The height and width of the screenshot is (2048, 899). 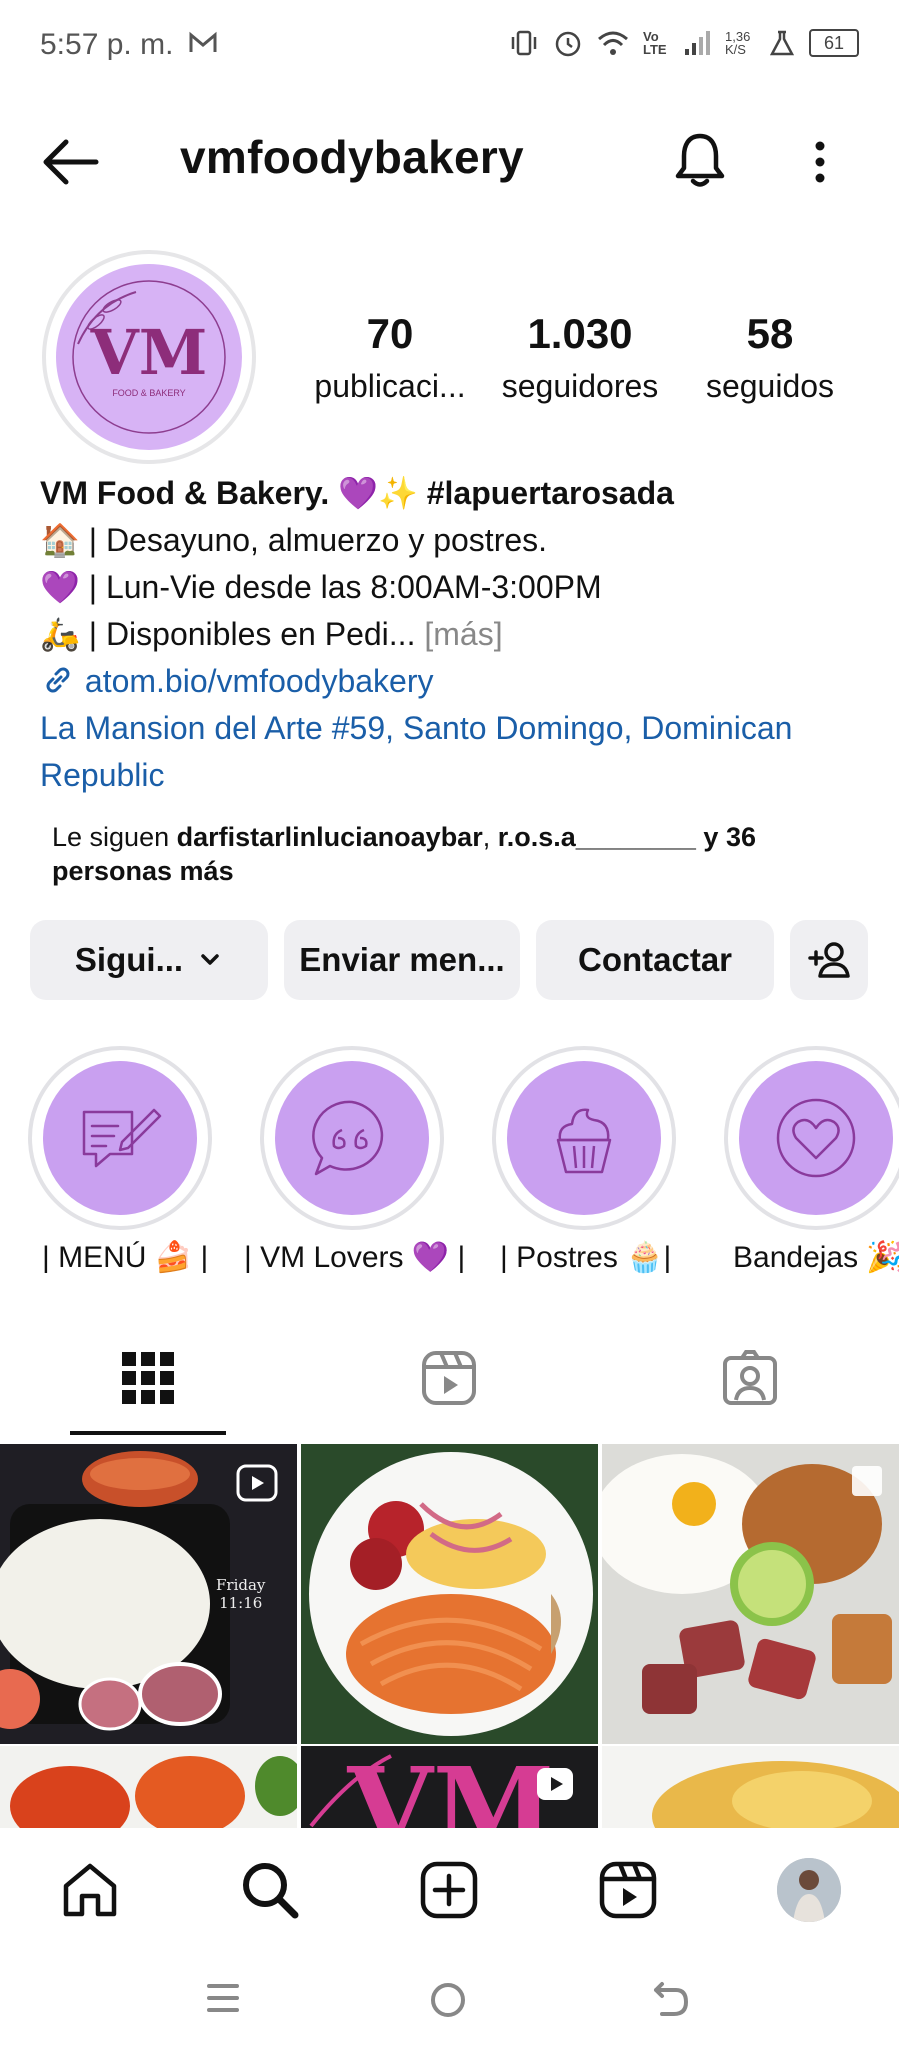 What do you see at coordinates (58, 680) in the screenshot?
I see `link-icon` at bounding box center [58, 680].